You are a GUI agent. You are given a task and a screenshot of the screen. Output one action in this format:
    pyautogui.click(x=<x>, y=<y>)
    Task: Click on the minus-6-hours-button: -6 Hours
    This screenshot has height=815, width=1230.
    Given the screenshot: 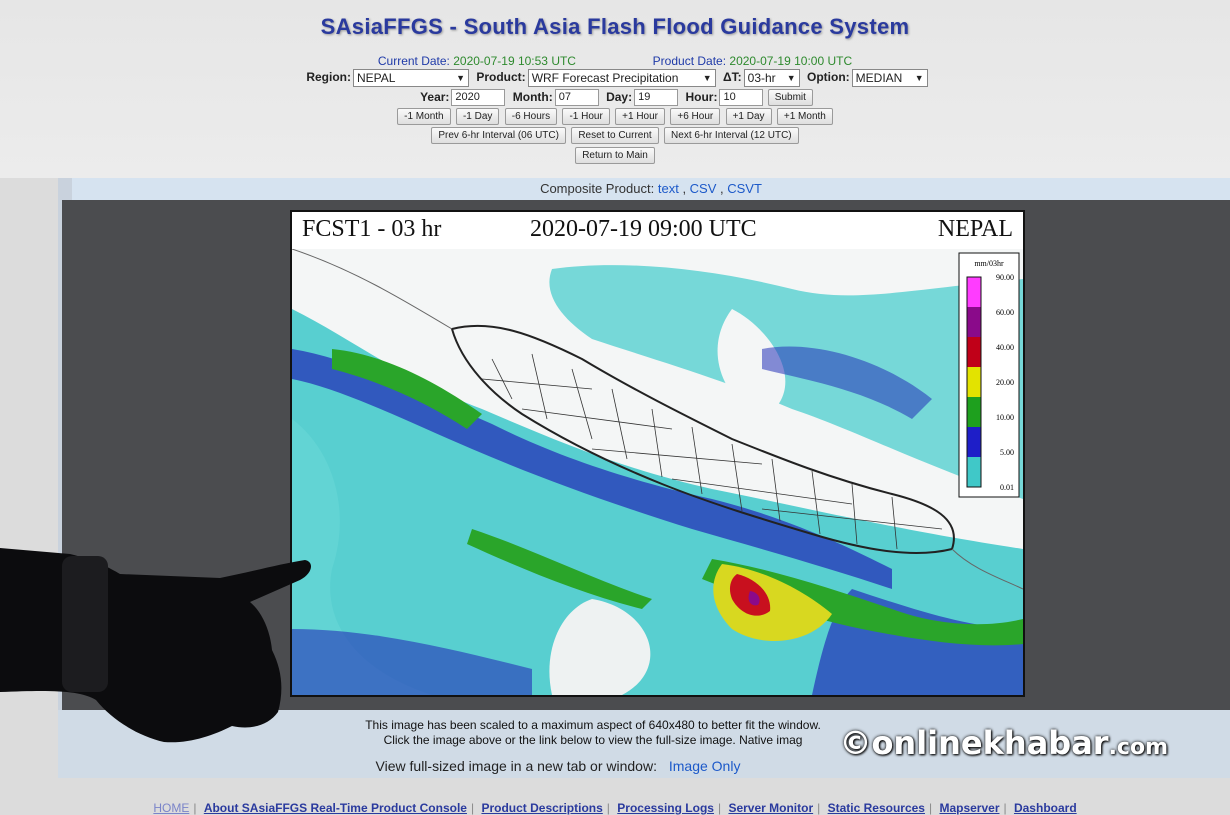 What is the action you would take?
    pyautogui.click(x=531, y=116)
    